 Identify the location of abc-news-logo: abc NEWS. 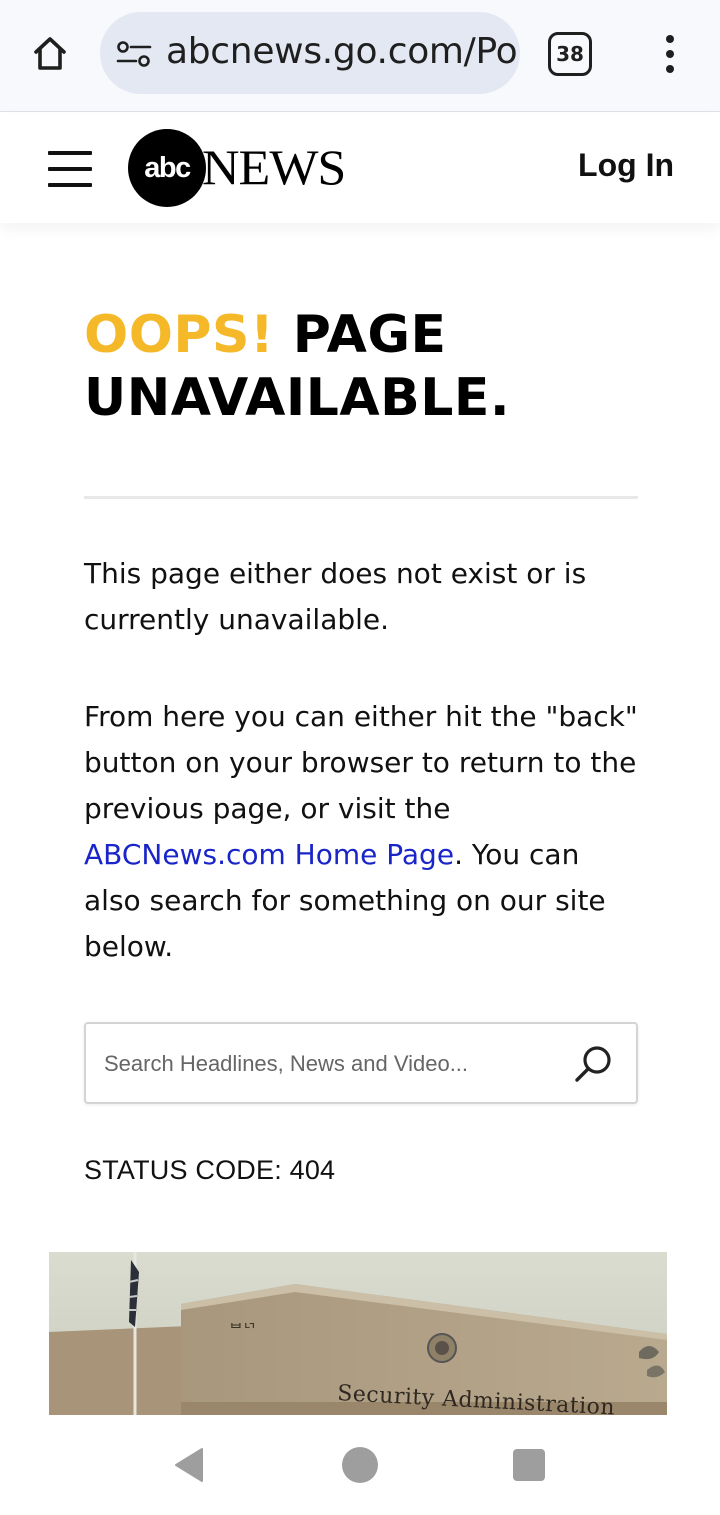
(237, 168).